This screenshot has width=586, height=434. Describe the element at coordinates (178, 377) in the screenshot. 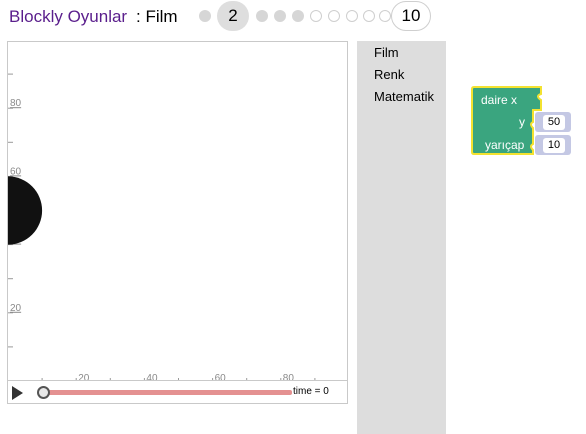

I see `x-axis: 20 40 60 80` at that location.